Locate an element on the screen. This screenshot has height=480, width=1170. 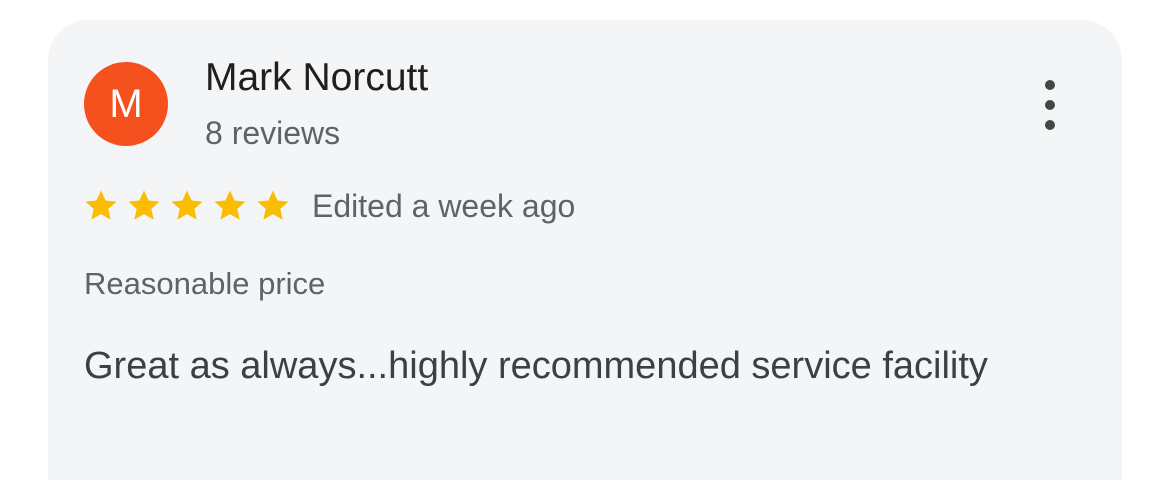
review-time: Edited a week ago is located at coordinates (444, 206).